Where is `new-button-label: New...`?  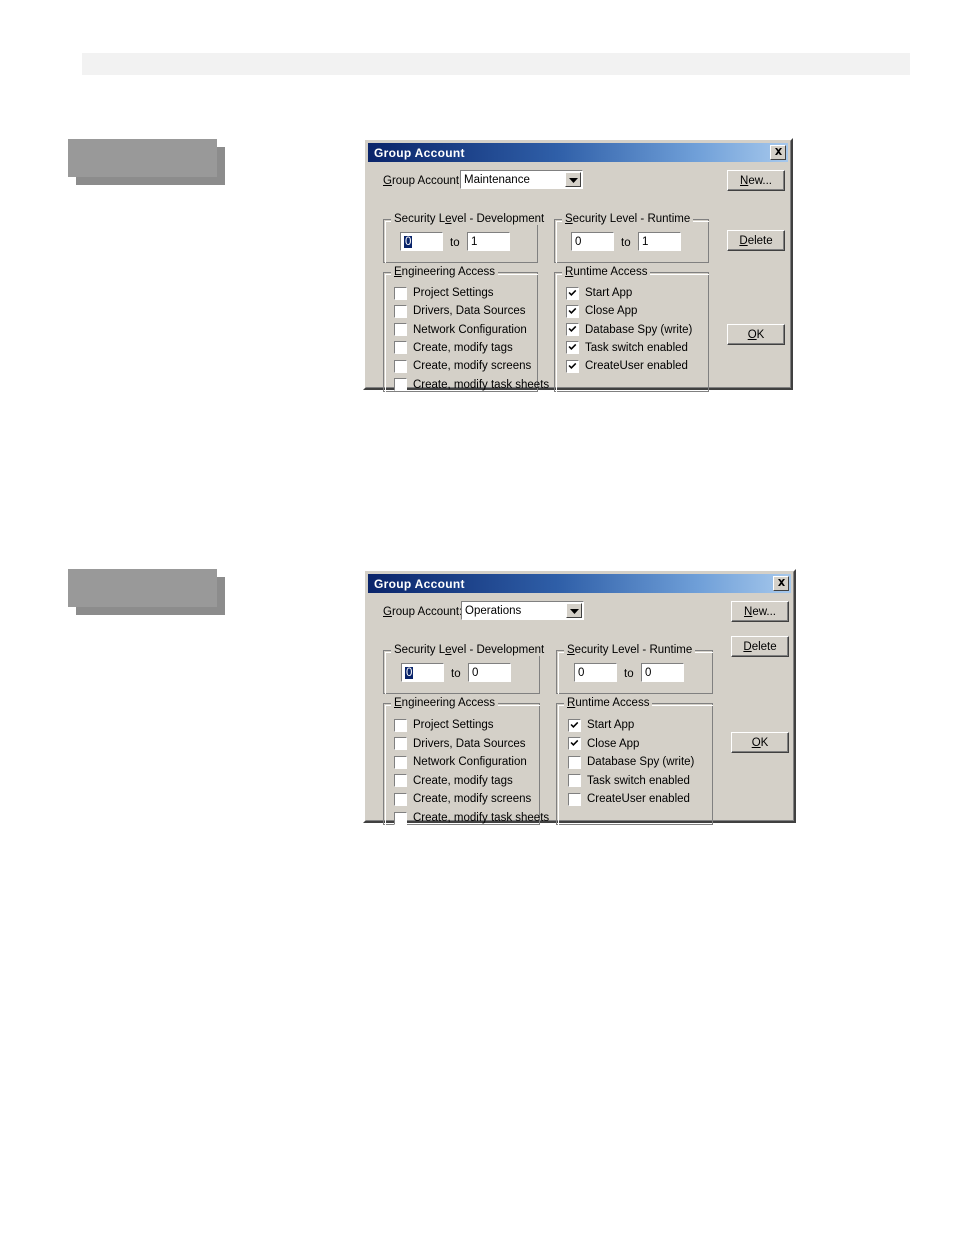
new-button-label: New... is located at coordinates (760, 611).